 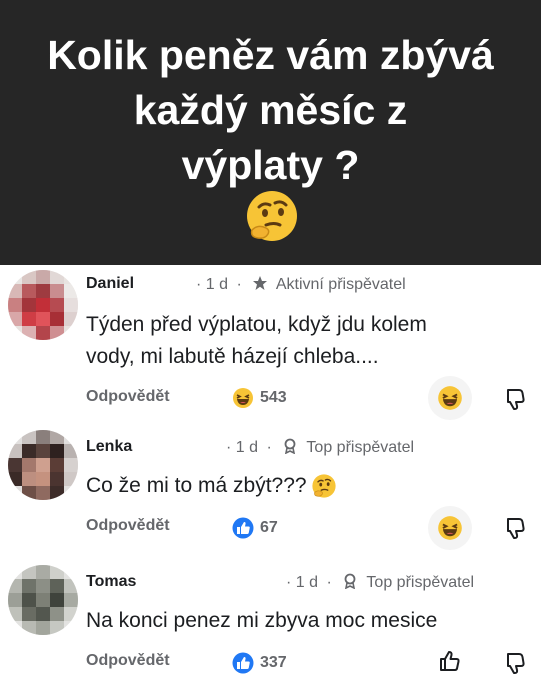 I want to click on post-title-line-2: každý měsíc z, so click(x=270, y=110).